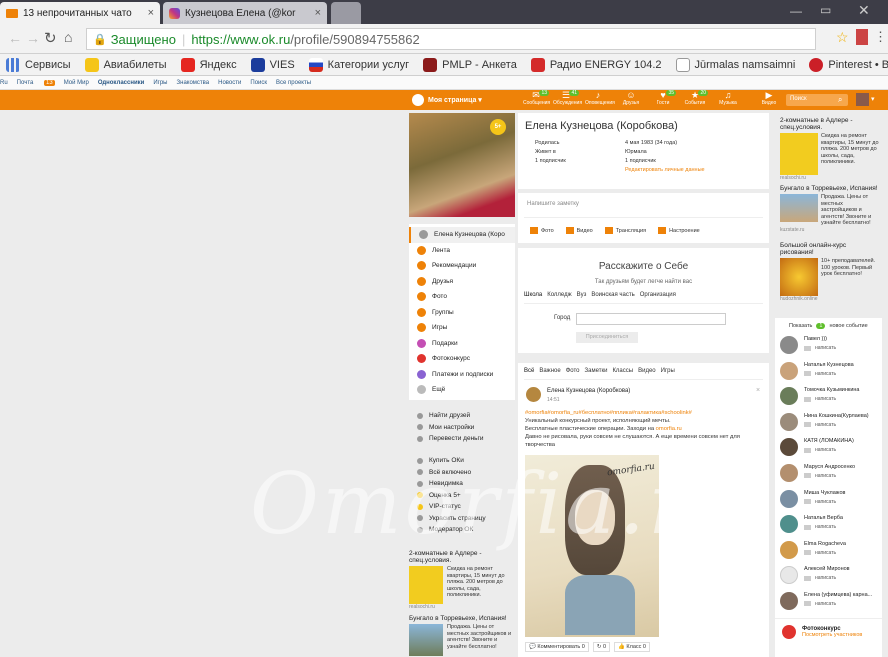  Describe the element at coordinates (462, 344) in the screenshot. I see `menu-item-gifts: Подарки` at that location.